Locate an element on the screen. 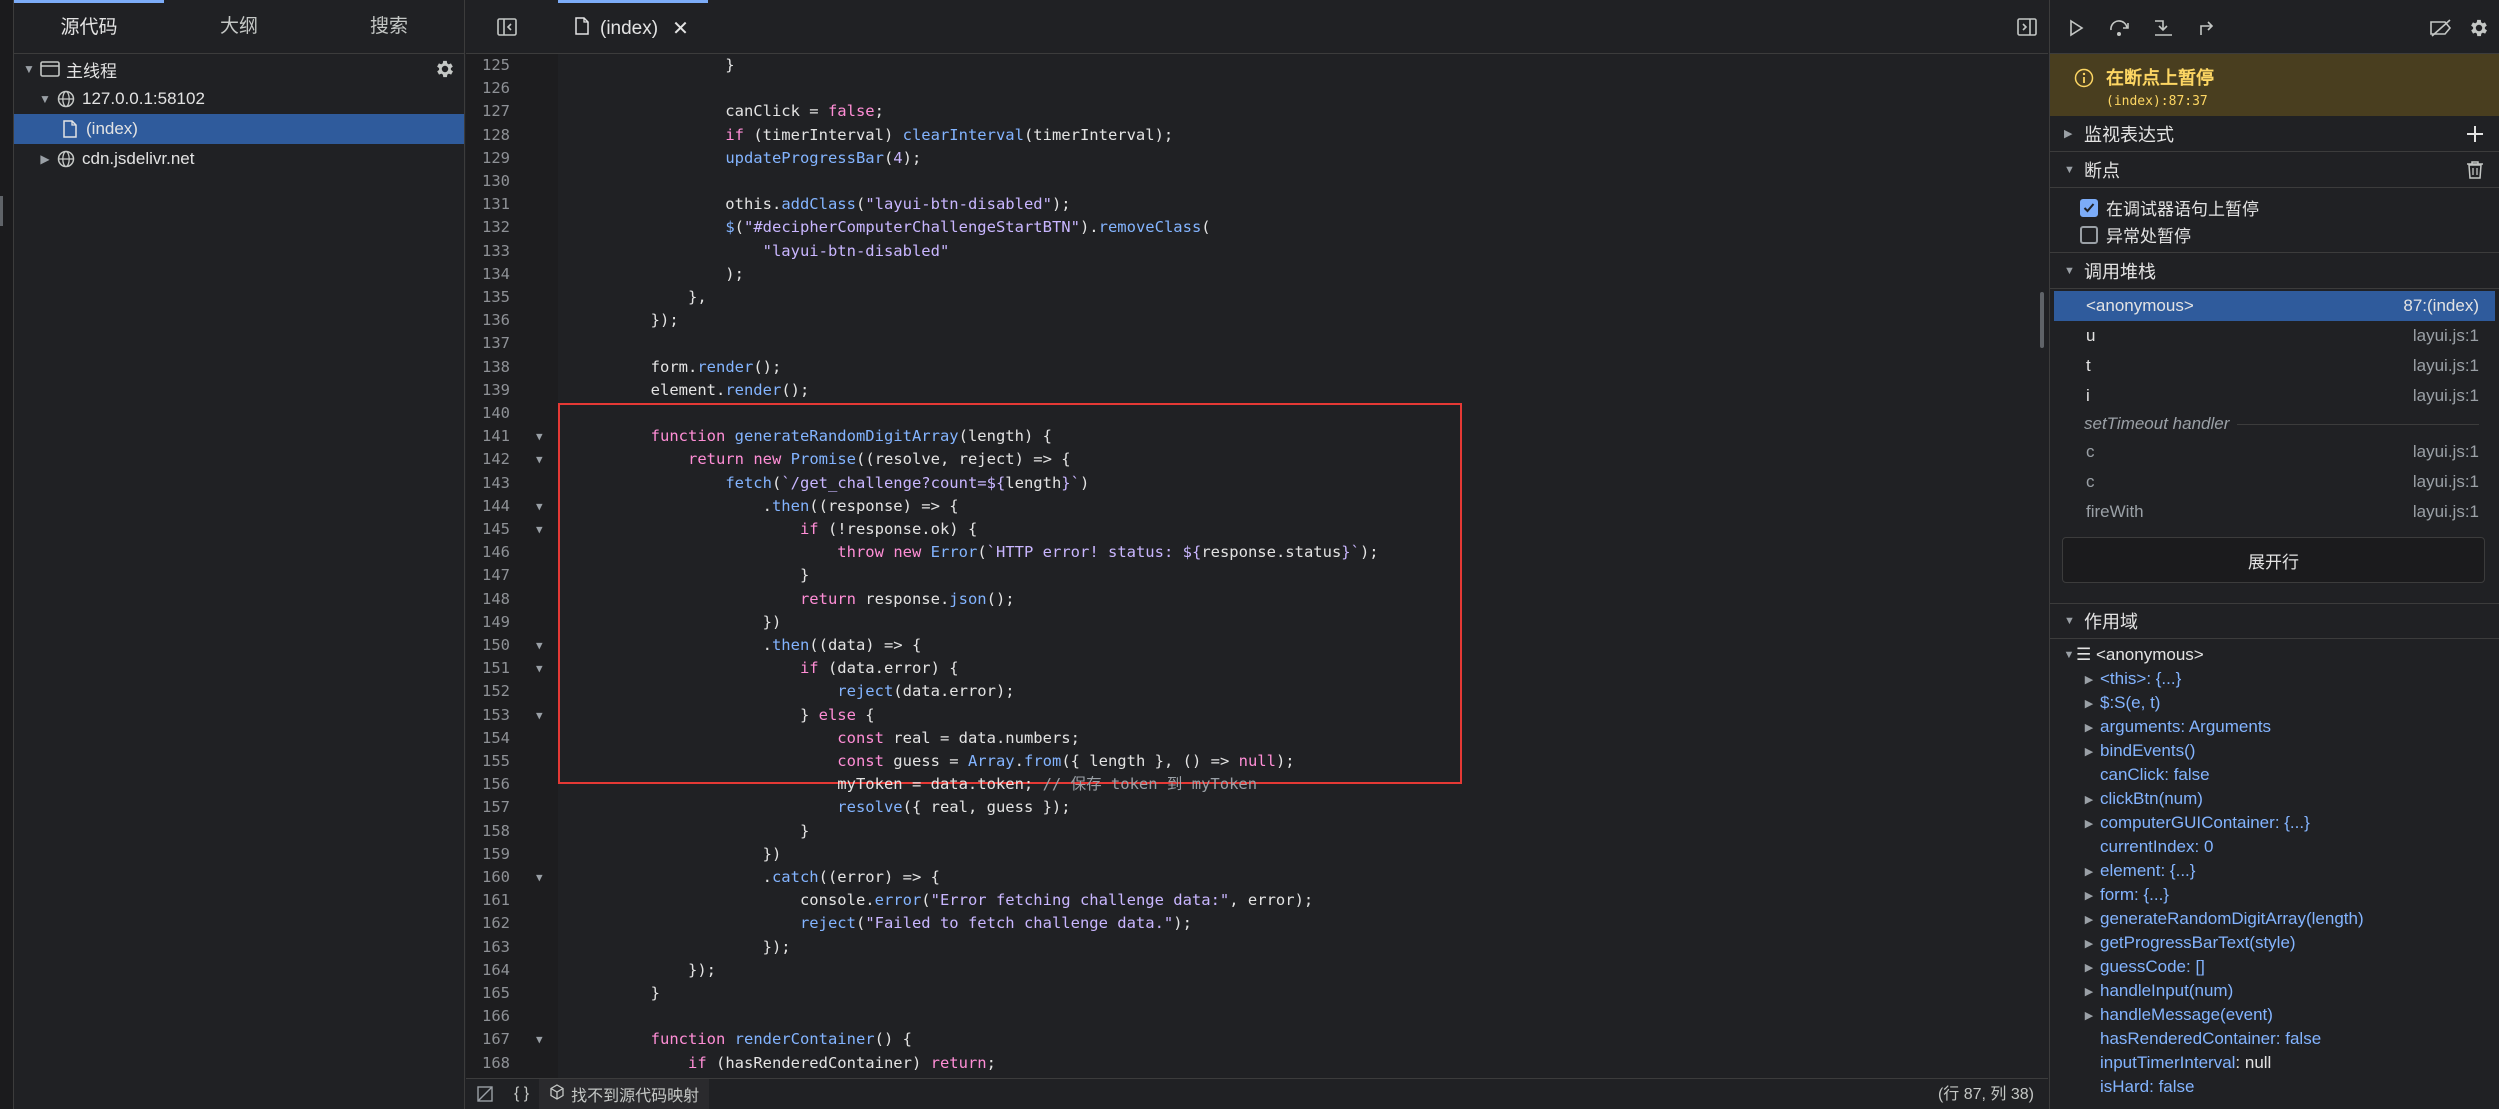 This screenshot has width=2499, height=1109. scope-property: hasRenderedContainer: false is located at coordinates (2274, 1039).